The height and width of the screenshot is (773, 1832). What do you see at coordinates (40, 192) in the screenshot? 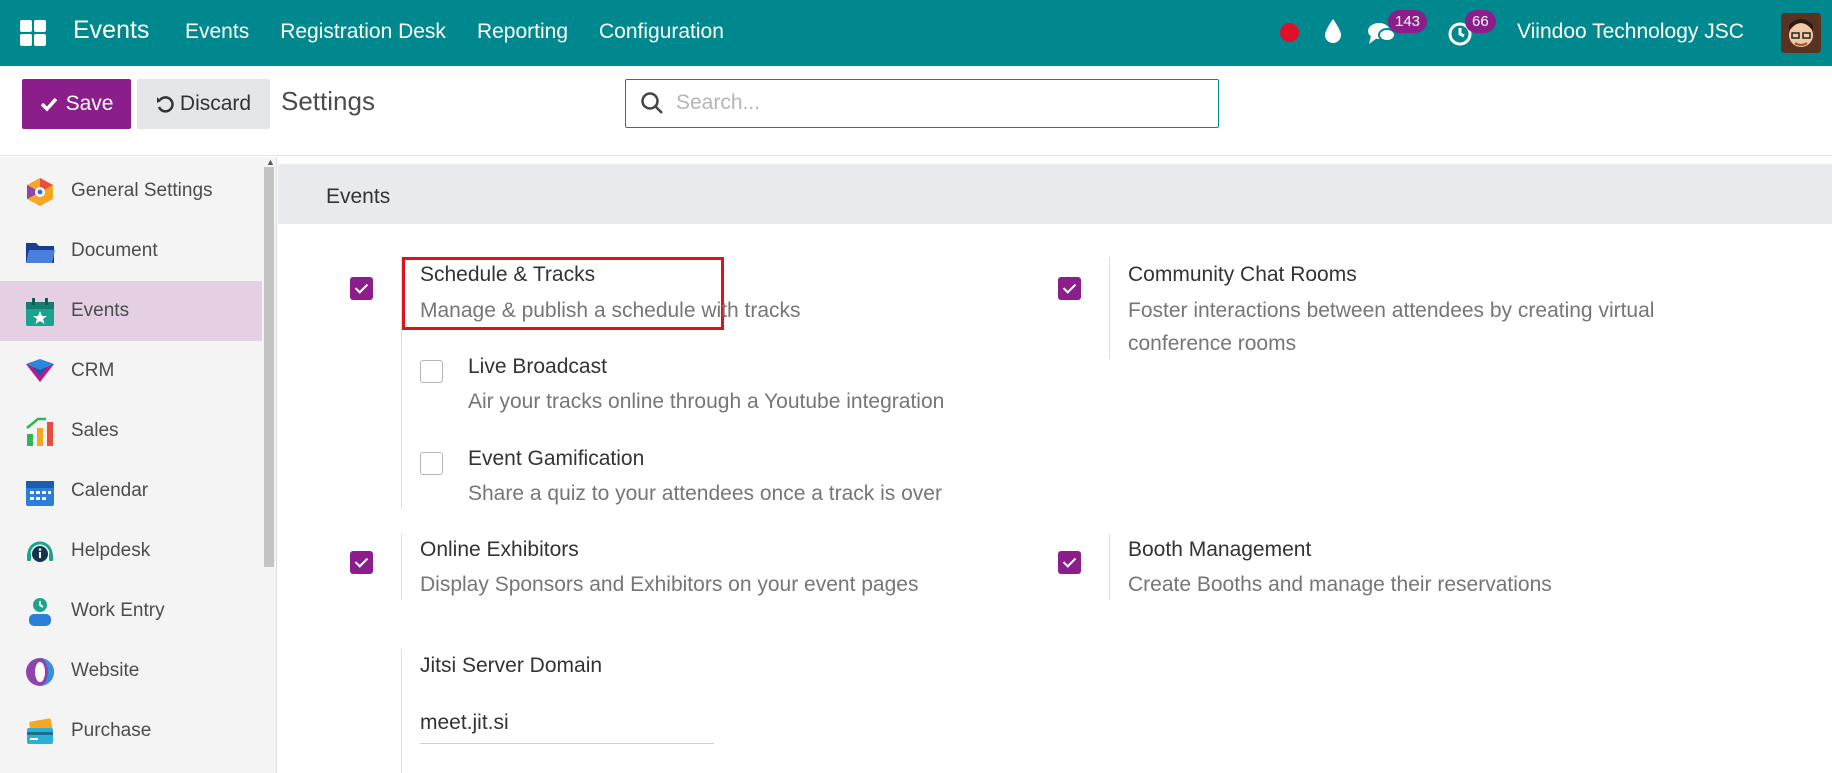
I see `general-settings-icon` at bounding box center [40, 192].